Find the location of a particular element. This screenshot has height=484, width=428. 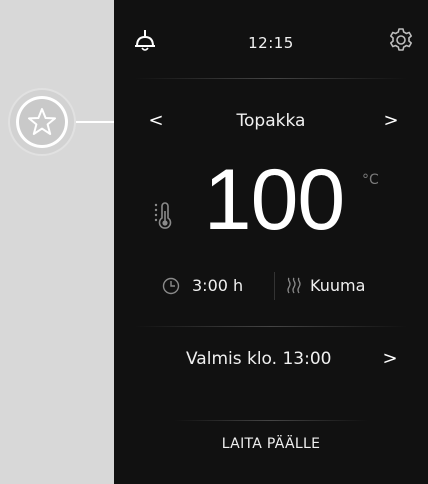

next-mode-button: > is located at coordinates (391, 121).